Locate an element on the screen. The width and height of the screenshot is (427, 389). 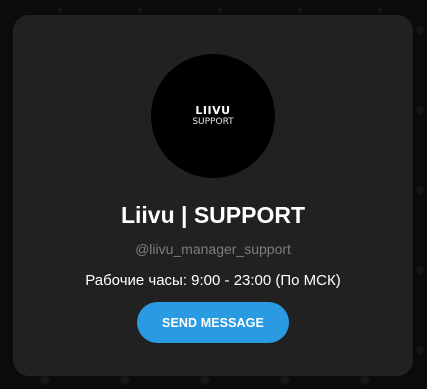
avatar: LIIVU SUPPORT is located at coordinates (213, 116).